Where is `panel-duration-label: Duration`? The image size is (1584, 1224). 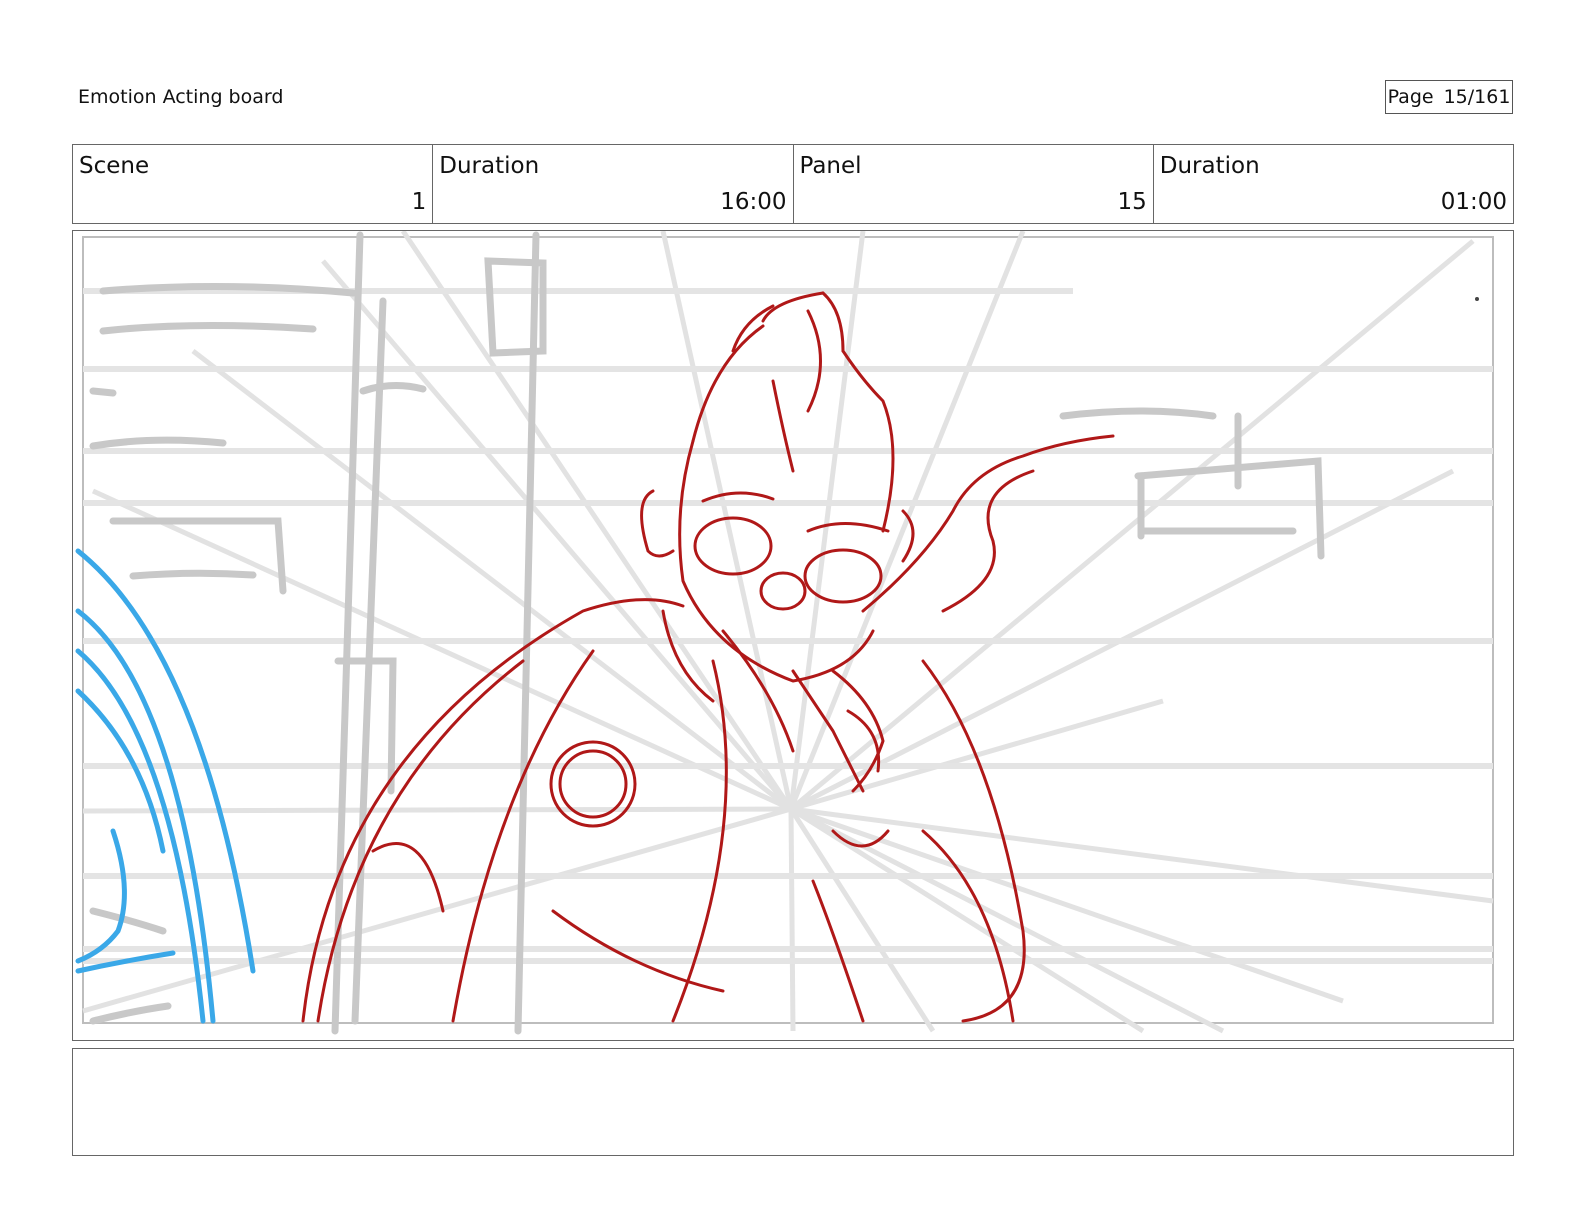 panel-duration-label: Duration is located at coordinates (1209, 166).